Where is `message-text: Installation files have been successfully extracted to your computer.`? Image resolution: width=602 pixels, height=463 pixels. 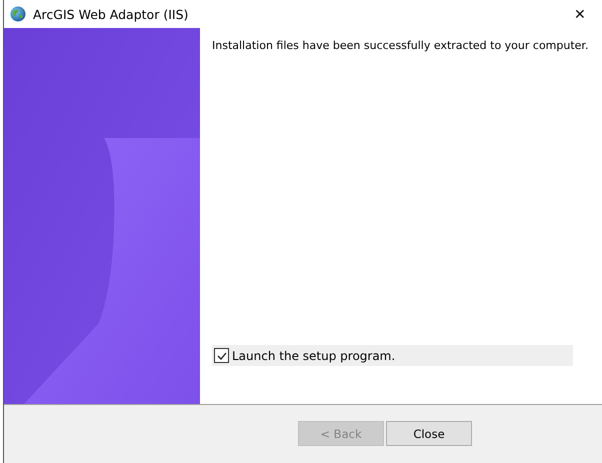 message-text: Installation files have been successfully extracted to your computer. is located at coordinates (401, 45).